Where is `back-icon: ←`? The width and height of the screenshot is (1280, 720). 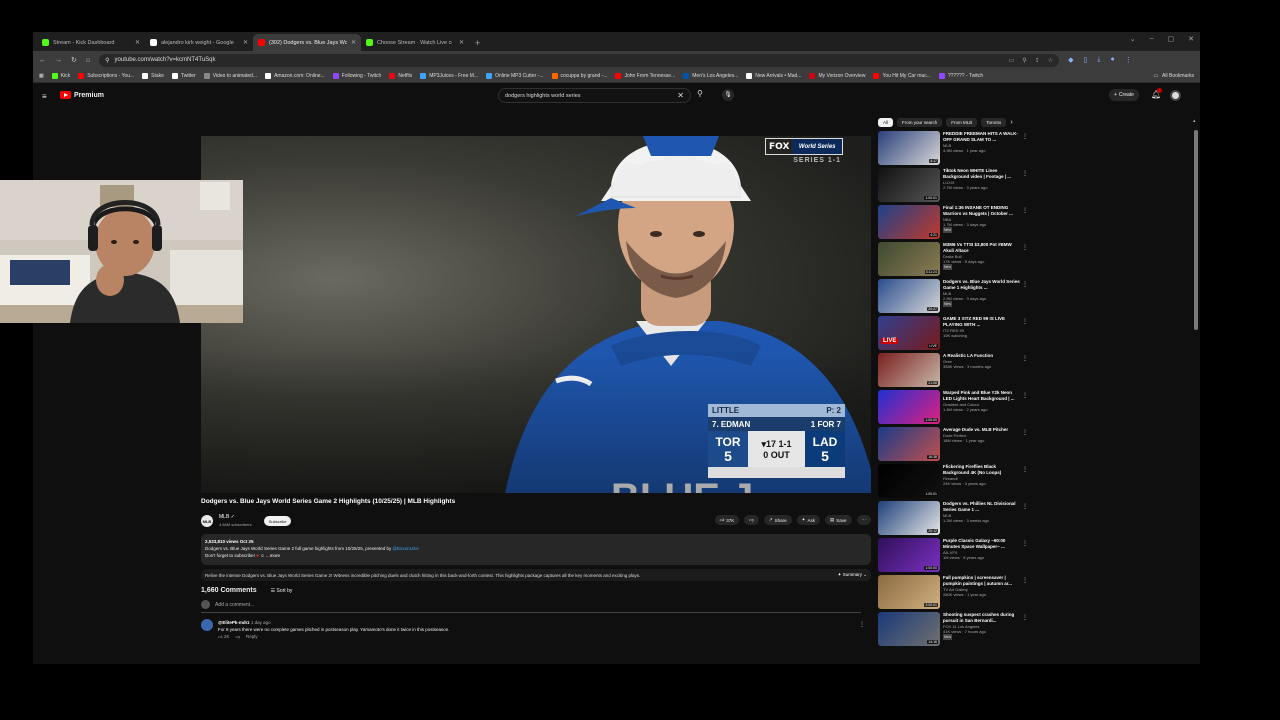 back-icon: ← is located at coordinates (42, 60).